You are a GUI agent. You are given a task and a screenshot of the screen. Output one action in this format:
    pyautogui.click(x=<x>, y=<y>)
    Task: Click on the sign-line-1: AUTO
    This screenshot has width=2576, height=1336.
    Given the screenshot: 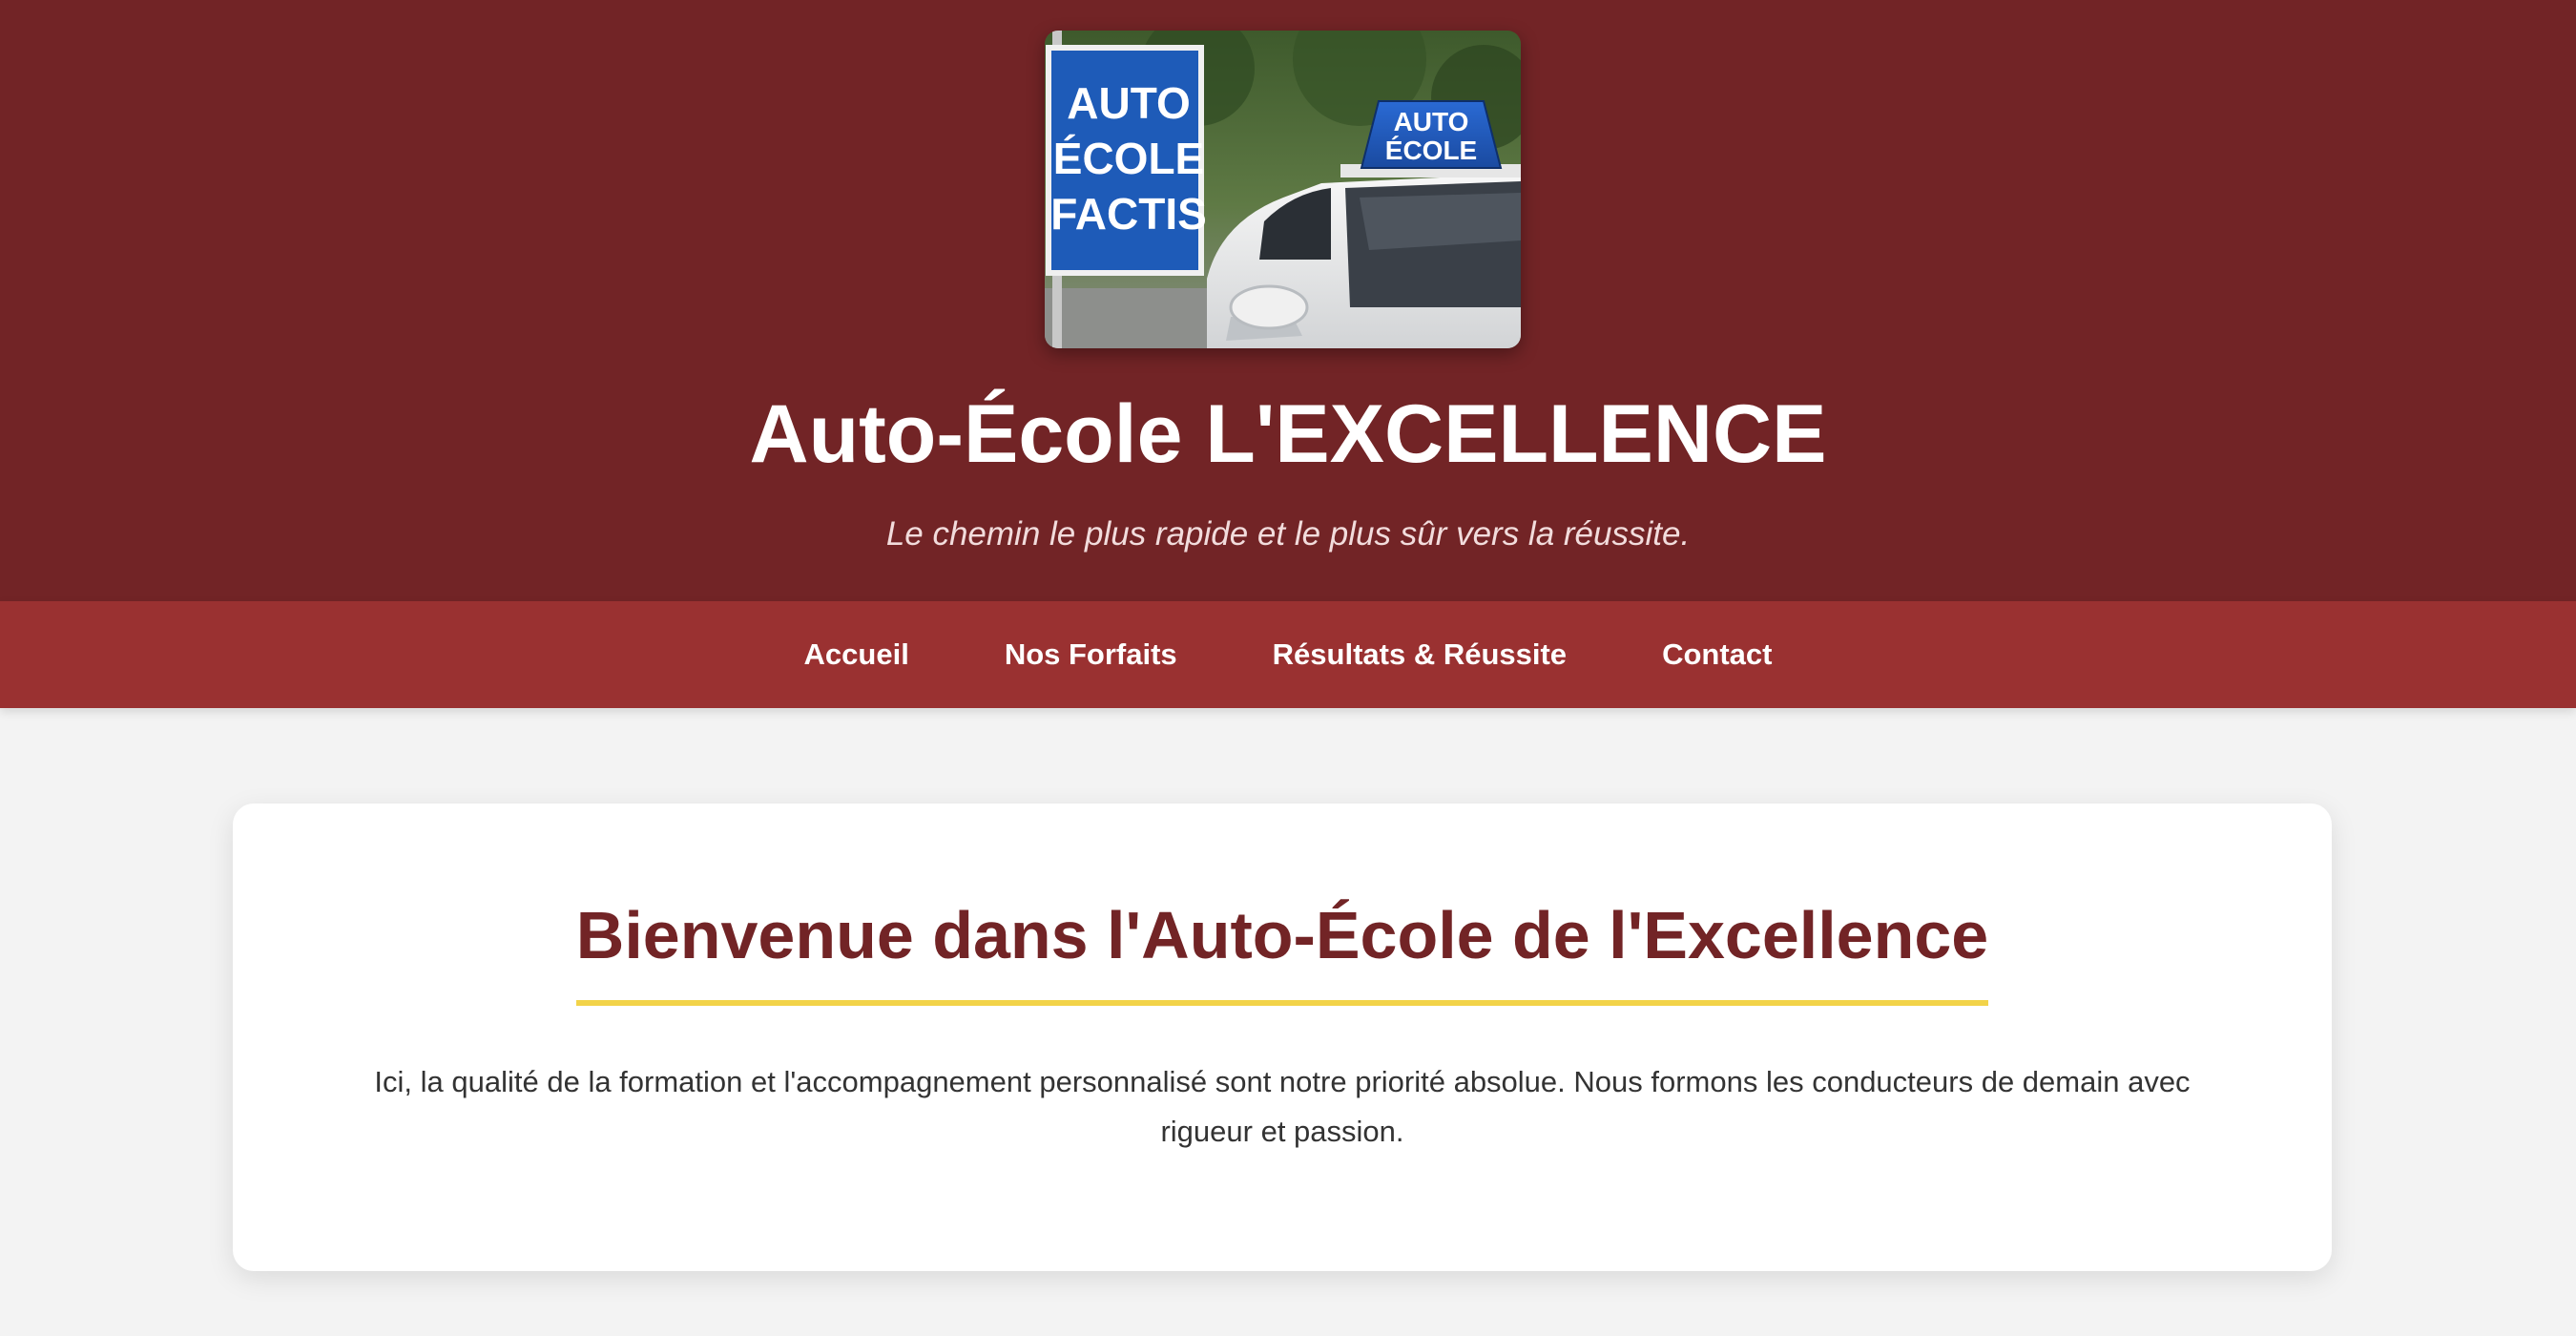 What is the action you would take?
    pyautogui.click(x=1129, y=103)
    